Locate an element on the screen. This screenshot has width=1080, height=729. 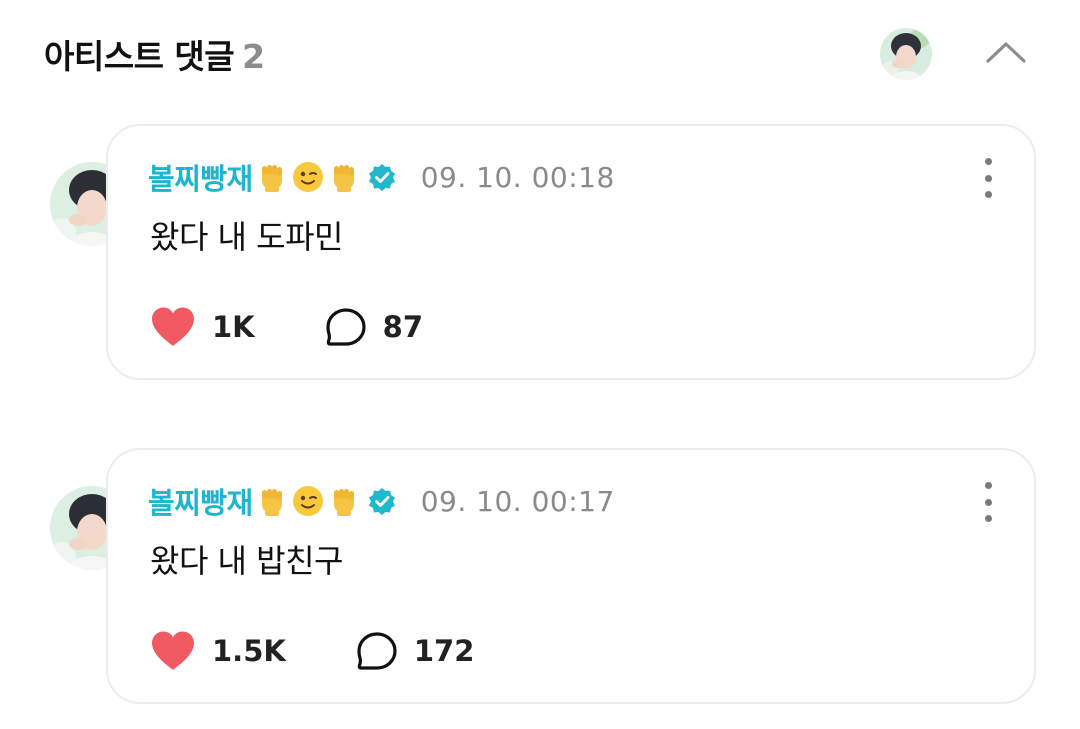
like-button: 1.5K is located at coordinates (218, 651).